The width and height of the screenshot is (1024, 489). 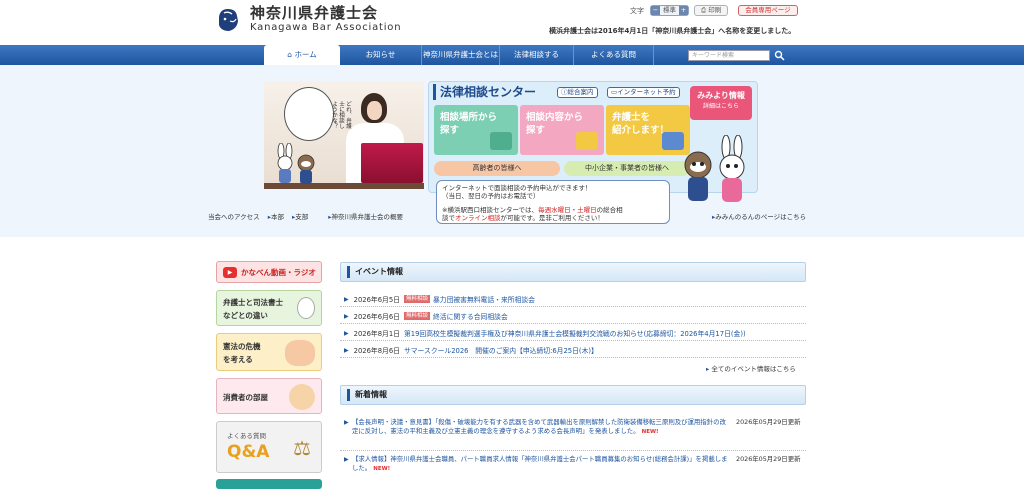 I want to click on logo-japanese: 神奈川県弁護士会, so click(x=314, y=13).